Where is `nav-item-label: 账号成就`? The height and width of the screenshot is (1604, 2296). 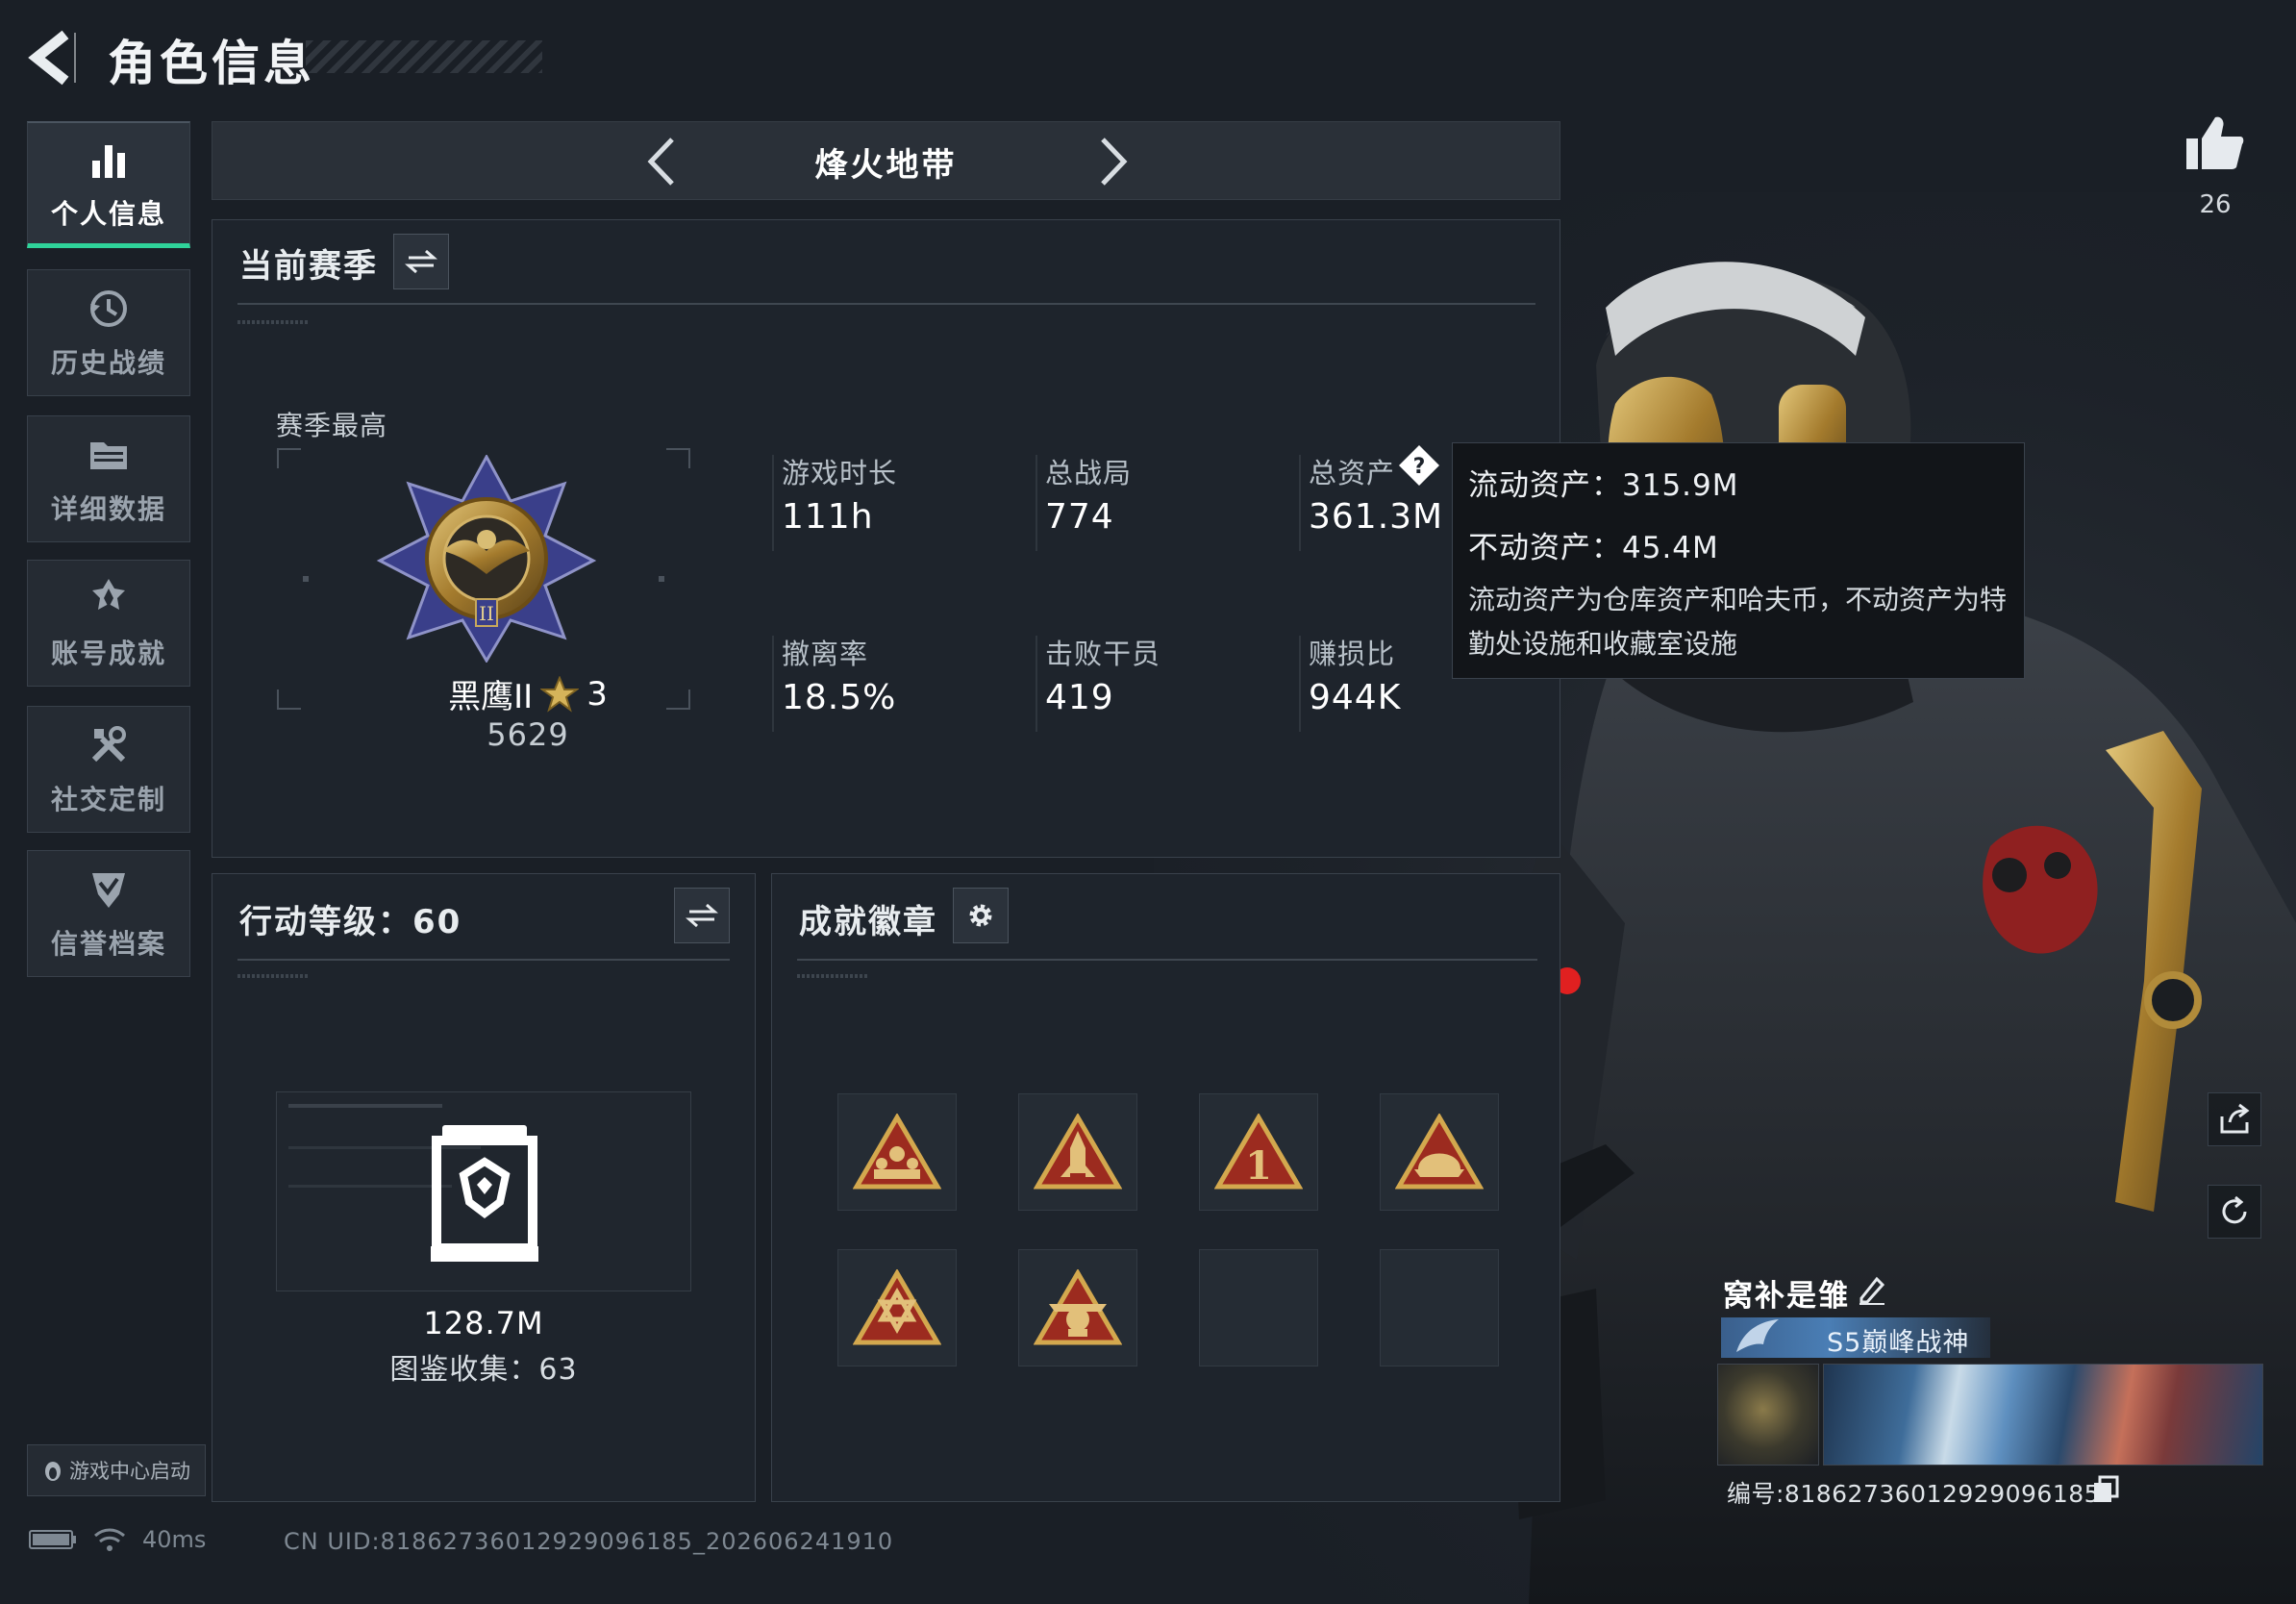
nav-item-label: 账号成就 is located at coordinates (108, 653).